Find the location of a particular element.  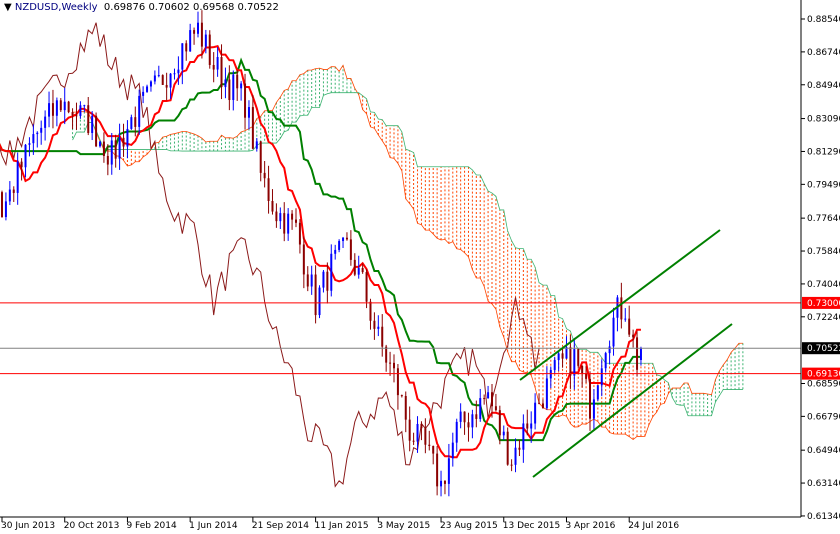

x-tick-label: 13 Dec 2015 is located at coordinates (532, 526).